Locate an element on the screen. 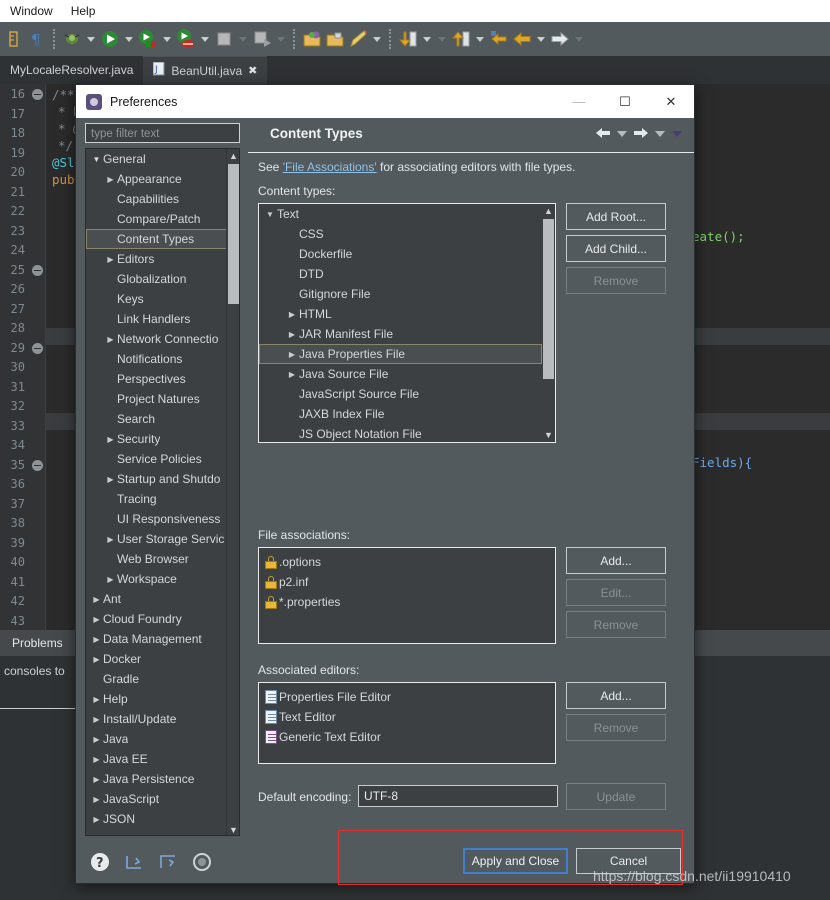 The height and width of the screenshot is (900, 830). open-folder-purple-icon is located at coordinates (312, 39).